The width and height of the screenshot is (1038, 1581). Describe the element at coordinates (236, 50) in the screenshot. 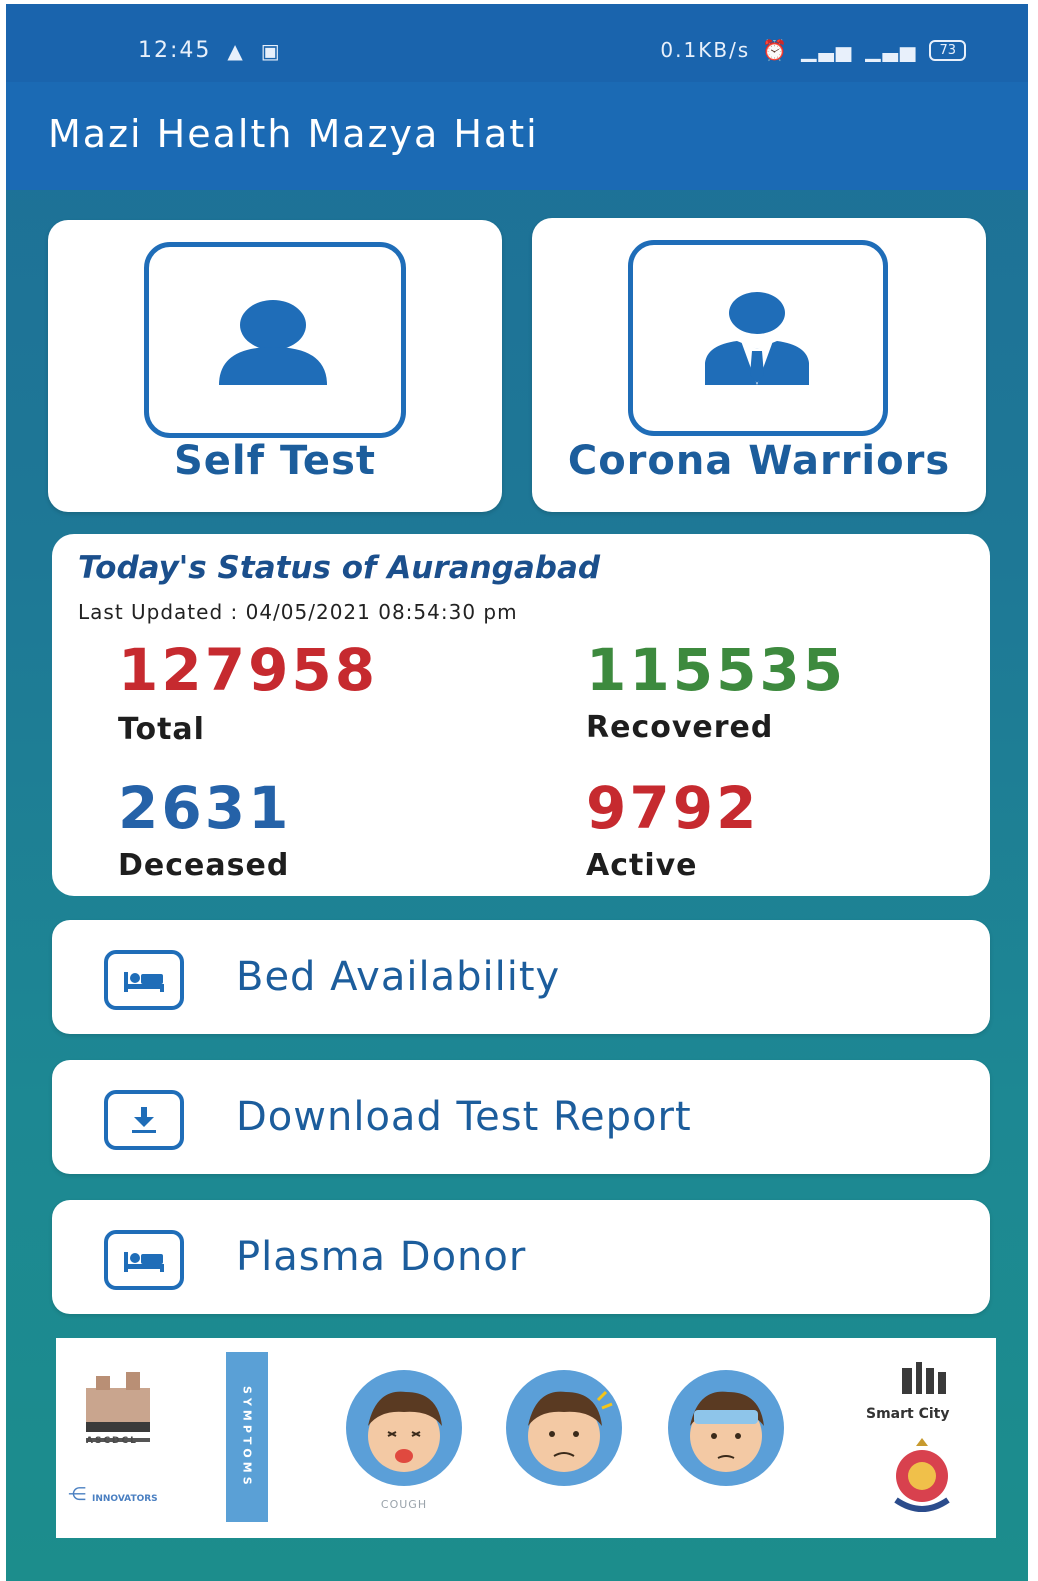

I see `navigation-arrow-icon: ▲` at that location.